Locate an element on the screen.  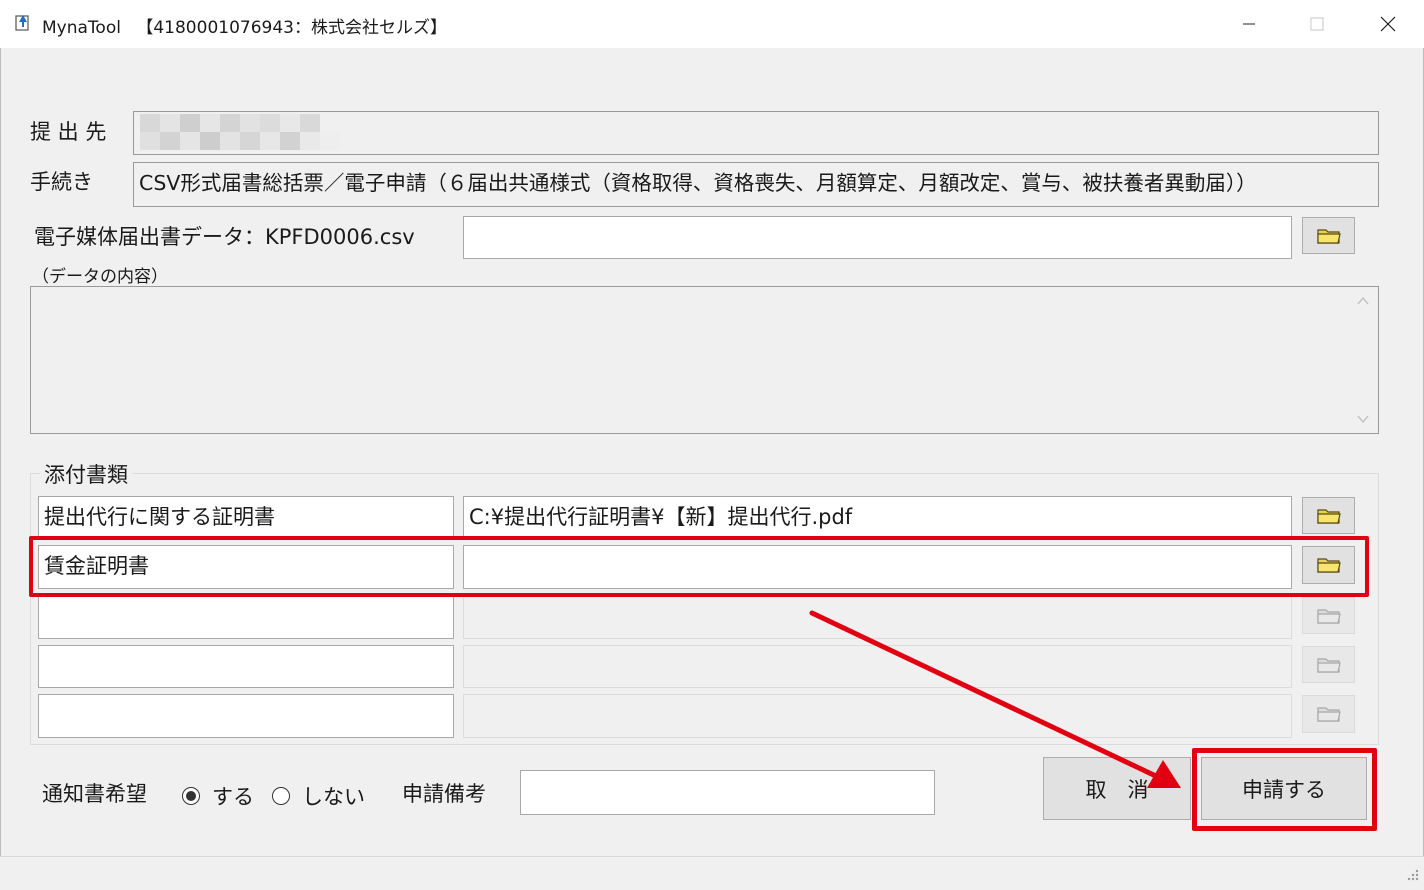
attachment-name-field: 提出代行に関する証明書 is located at coordinates (246, 517).